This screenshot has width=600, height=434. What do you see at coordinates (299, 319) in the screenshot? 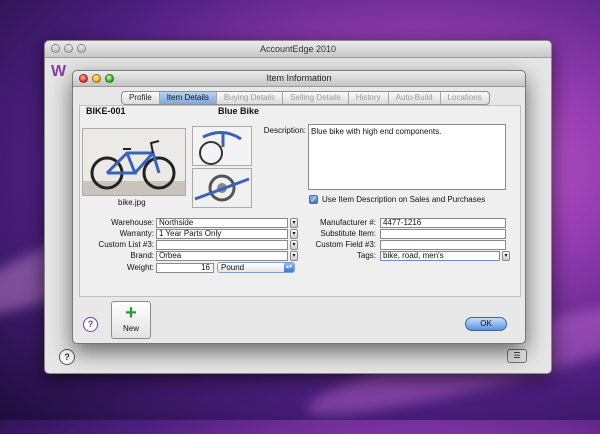
I see `window-footer: ? + New OK` at bounding box center [299, 319].